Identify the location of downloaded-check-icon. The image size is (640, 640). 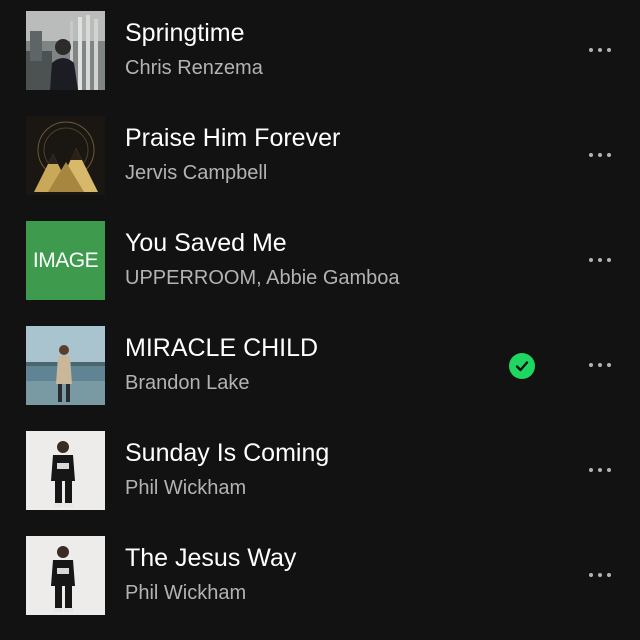
(522, 366).